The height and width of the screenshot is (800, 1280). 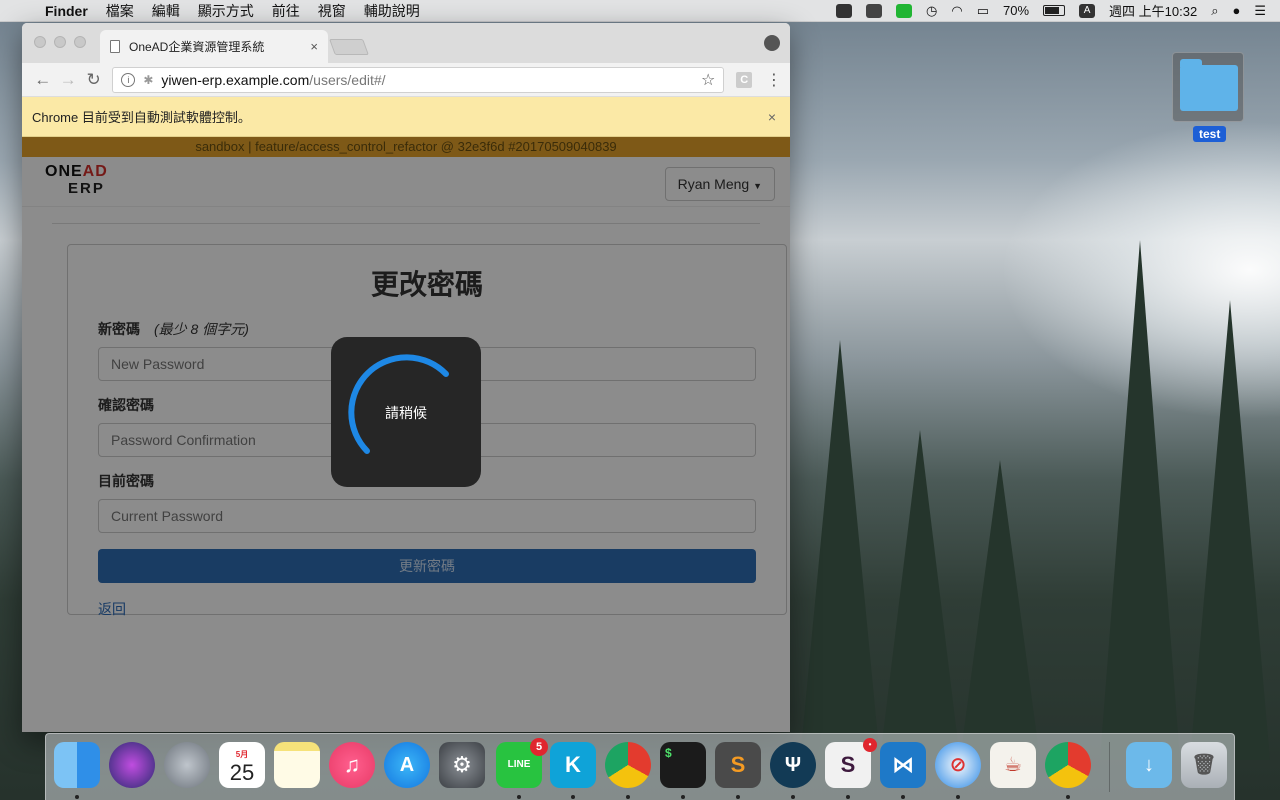 What do you see at coordinates (1087, 10) in the screenshot?
I see `input-source-icon: A` at bounding box center [1087, 10].